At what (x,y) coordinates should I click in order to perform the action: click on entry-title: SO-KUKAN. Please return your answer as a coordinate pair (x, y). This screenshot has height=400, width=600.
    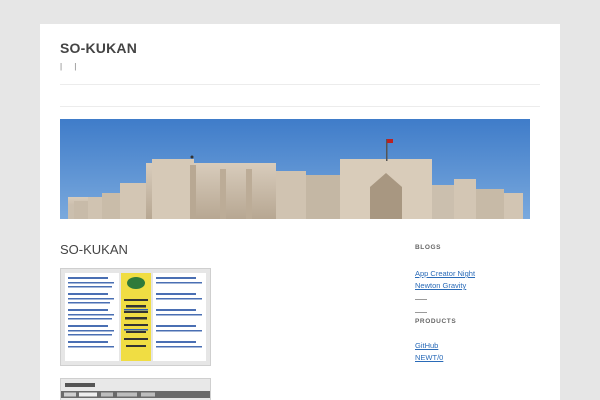
    Looking at the image, I should click on (94, 249).